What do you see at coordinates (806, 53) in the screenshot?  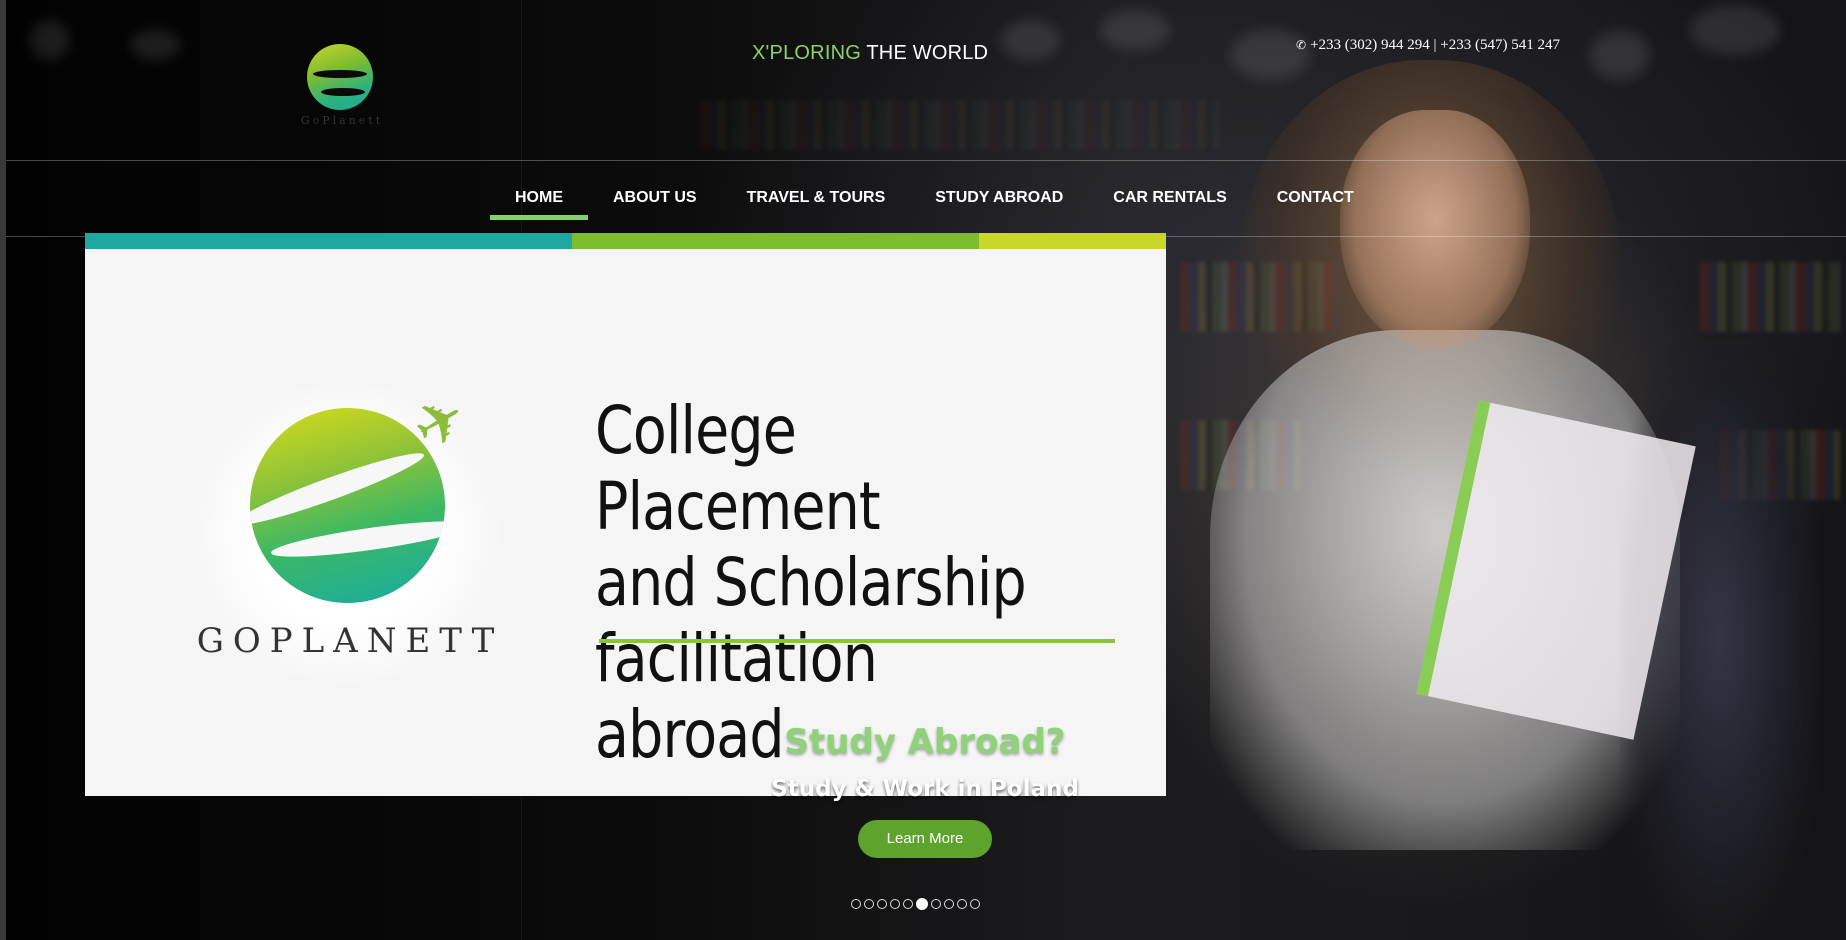 I see `tagline-accent: X'PLORING` at bounding box center [806, 53].